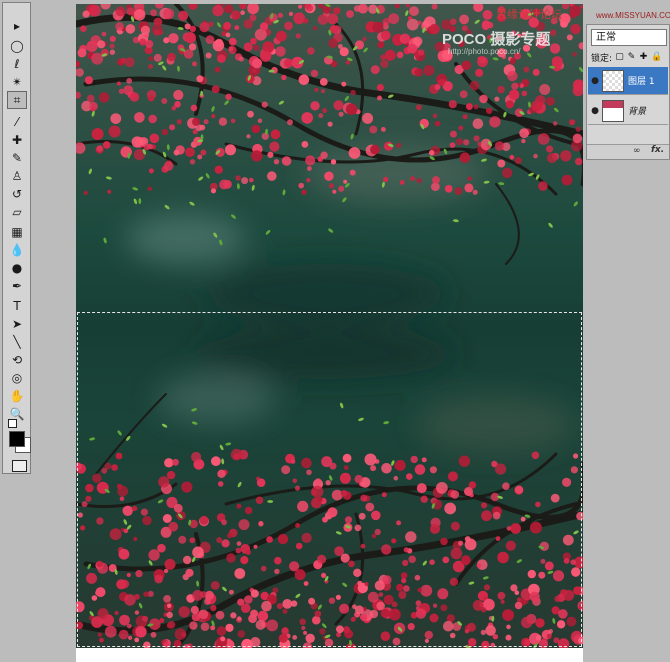 The height and width of the screenshot is (662, 670). What do you see at coordinates (17, 194) in the screenshot?
I see `history-brush-tool-icon: ↺` at bounding box center [17, 194].